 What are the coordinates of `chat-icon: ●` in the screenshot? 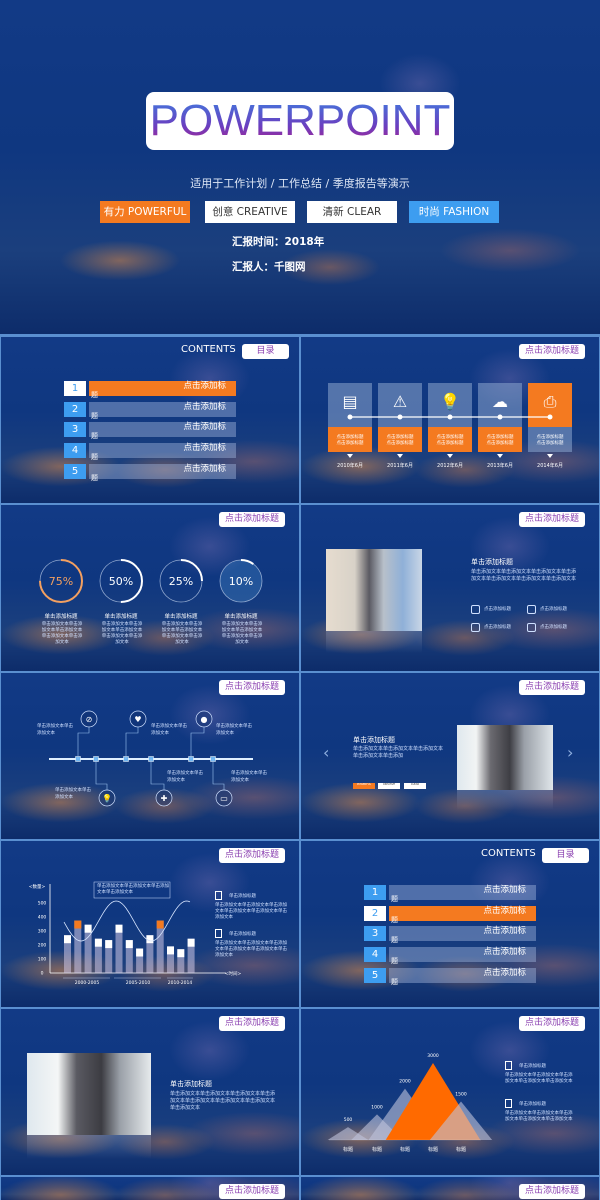 It's located at (204, 719).